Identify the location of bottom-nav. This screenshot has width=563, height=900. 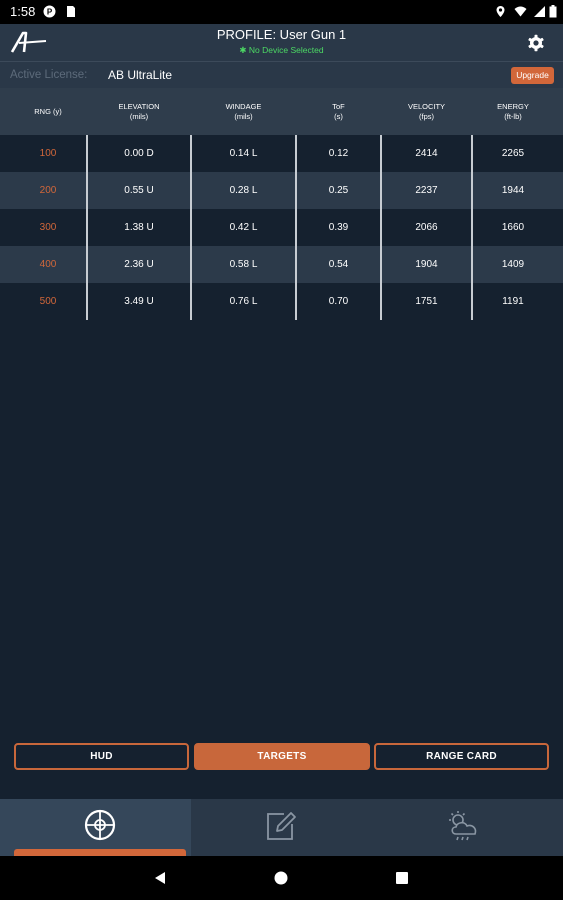
(281, 827).